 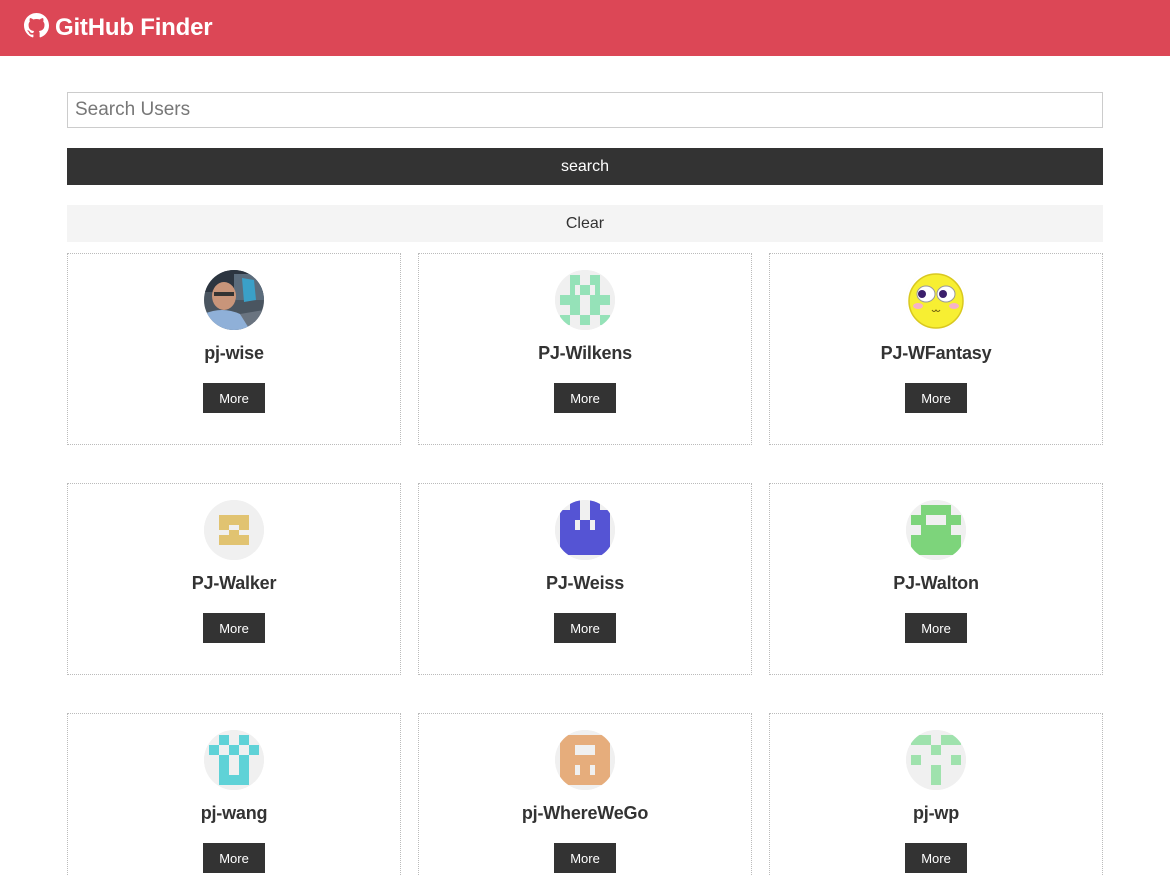 I want to click on search-button: search, so click(x=585, y=166).